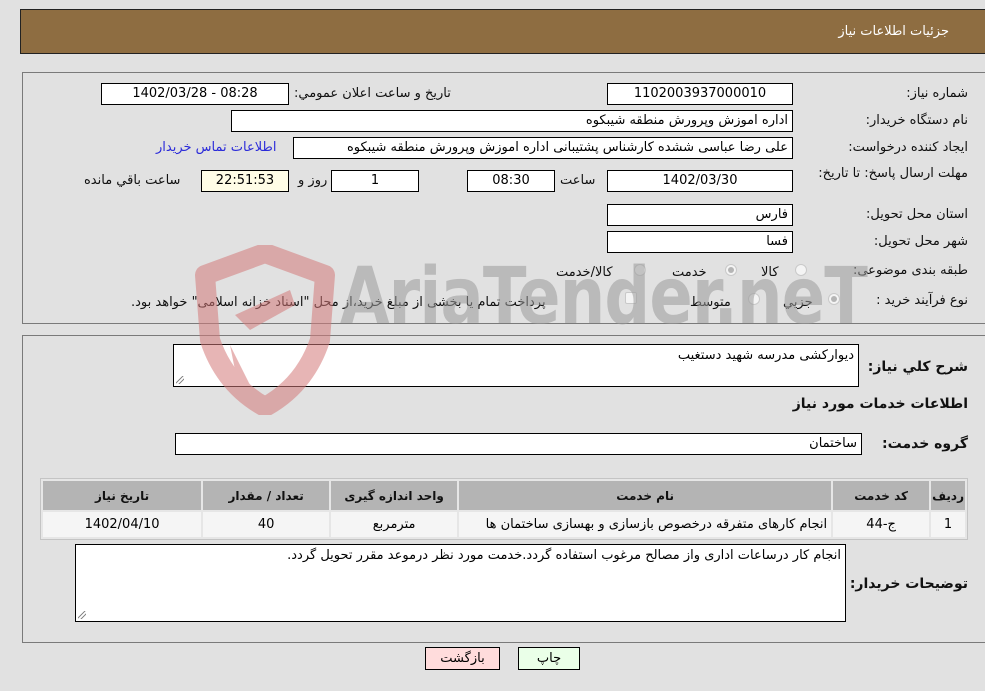 This screenshot has width=985, height=691. What do you see at coordinates (375, 181) in the screenshot?
I see `remaining-days-field: 1` at bounding box center [375, 181].